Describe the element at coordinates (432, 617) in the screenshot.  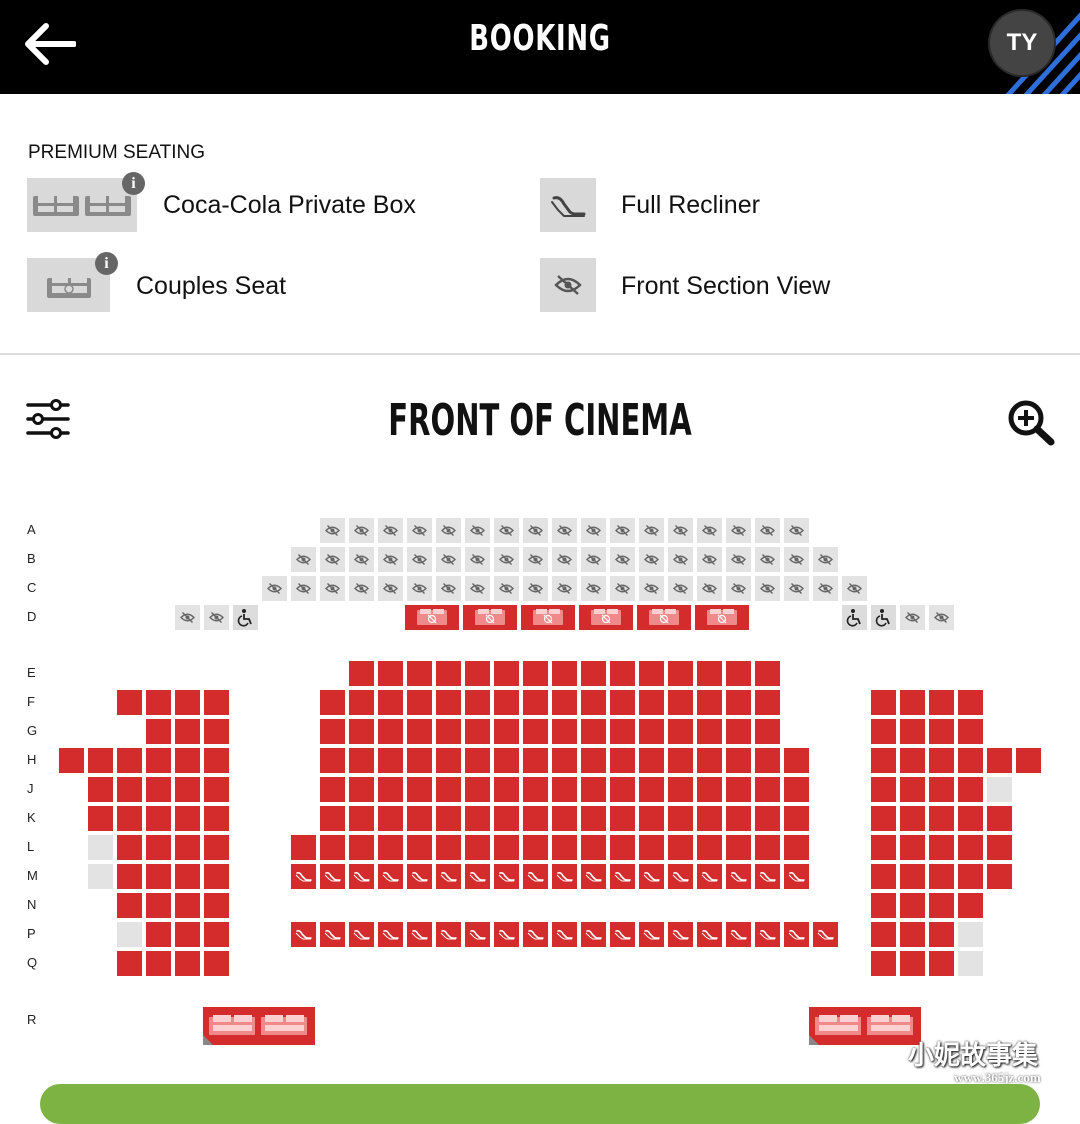
I see `couples-seat` at that location.